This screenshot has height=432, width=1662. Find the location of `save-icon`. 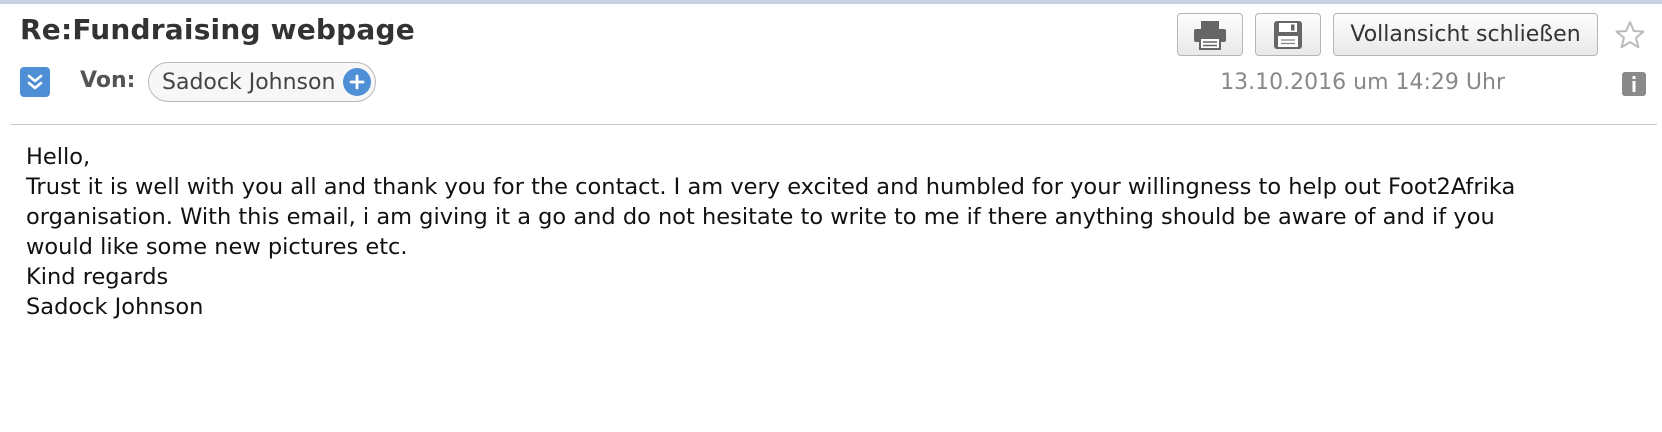

save-icon is located at coordinates (1288, 34).